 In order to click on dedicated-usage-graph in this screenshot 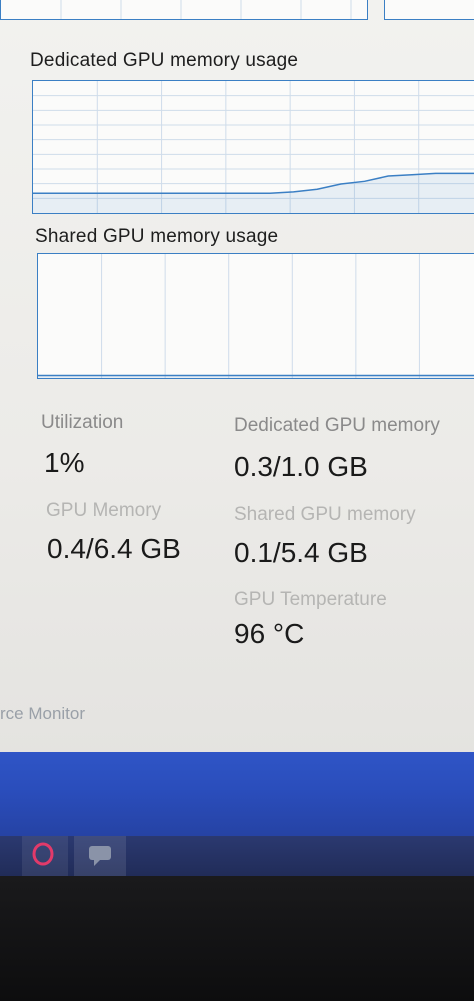, I will do `click(253, 147)`.